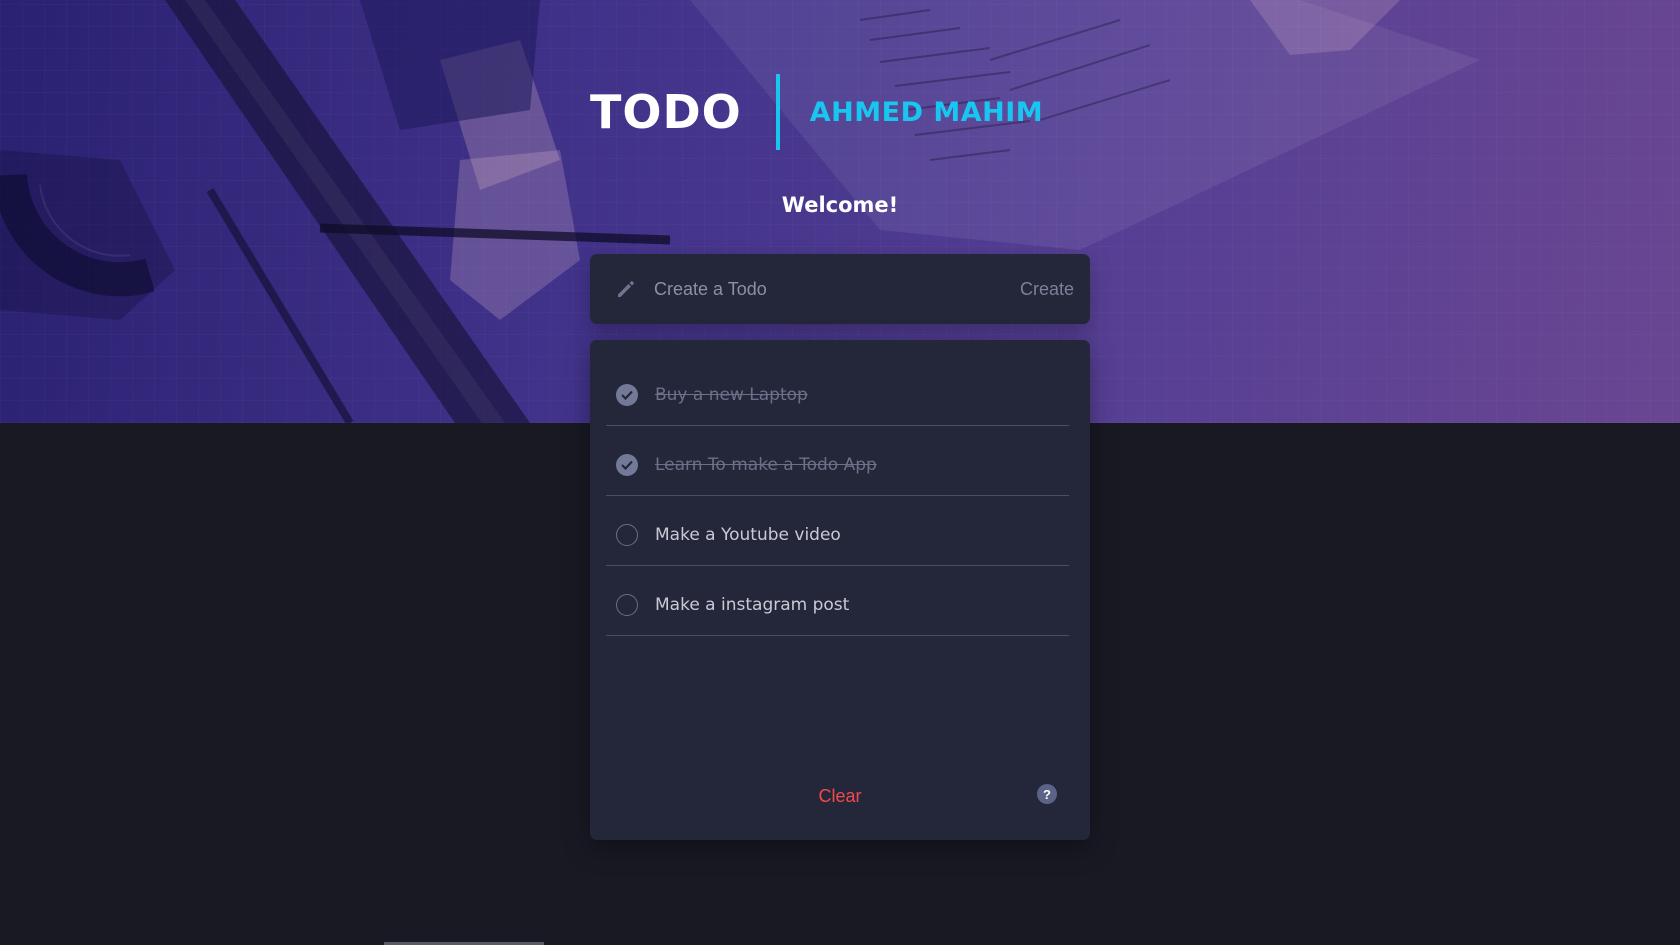  What do you see at coordinates (627, 289) in the screenshot?
I see `pencil-icon` at bounding box center [627, 289].